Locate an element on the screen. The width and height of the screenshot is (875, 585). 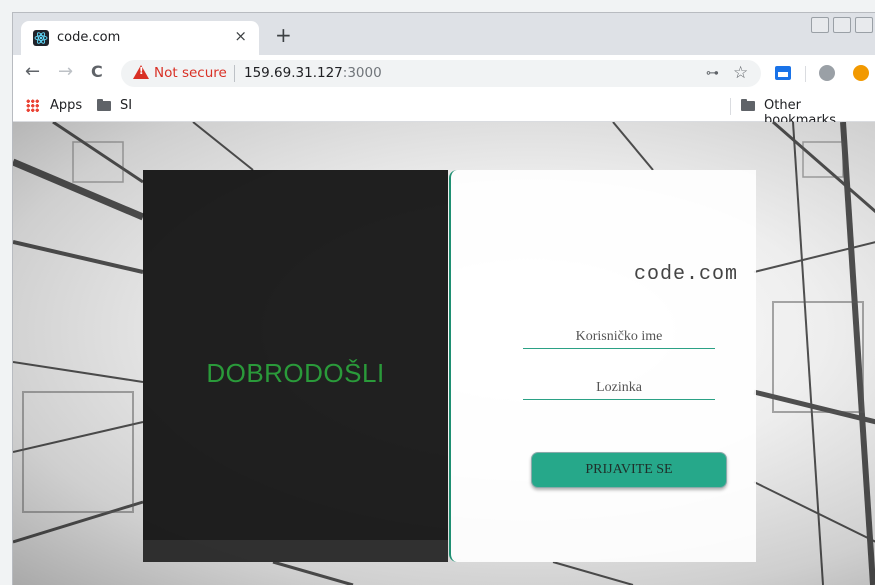
url-host: 159.69.31.127 is located at coordinates (293, 73).